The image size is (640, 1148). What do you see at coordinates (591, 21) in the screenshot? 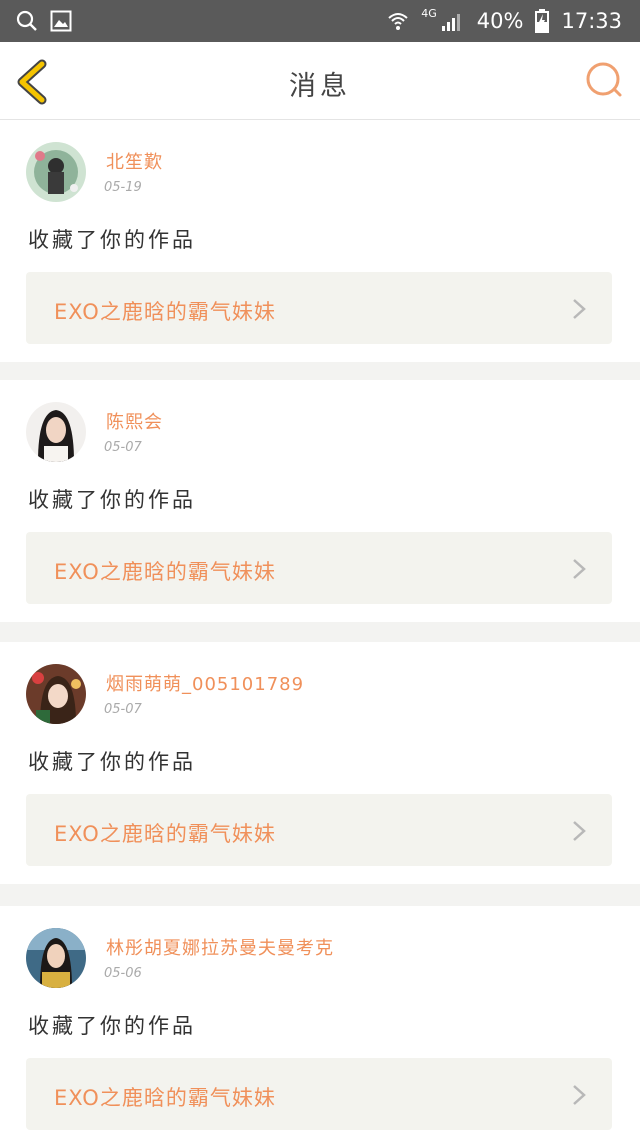
I see `clock: 17:33` at bounding box center [591, 21].